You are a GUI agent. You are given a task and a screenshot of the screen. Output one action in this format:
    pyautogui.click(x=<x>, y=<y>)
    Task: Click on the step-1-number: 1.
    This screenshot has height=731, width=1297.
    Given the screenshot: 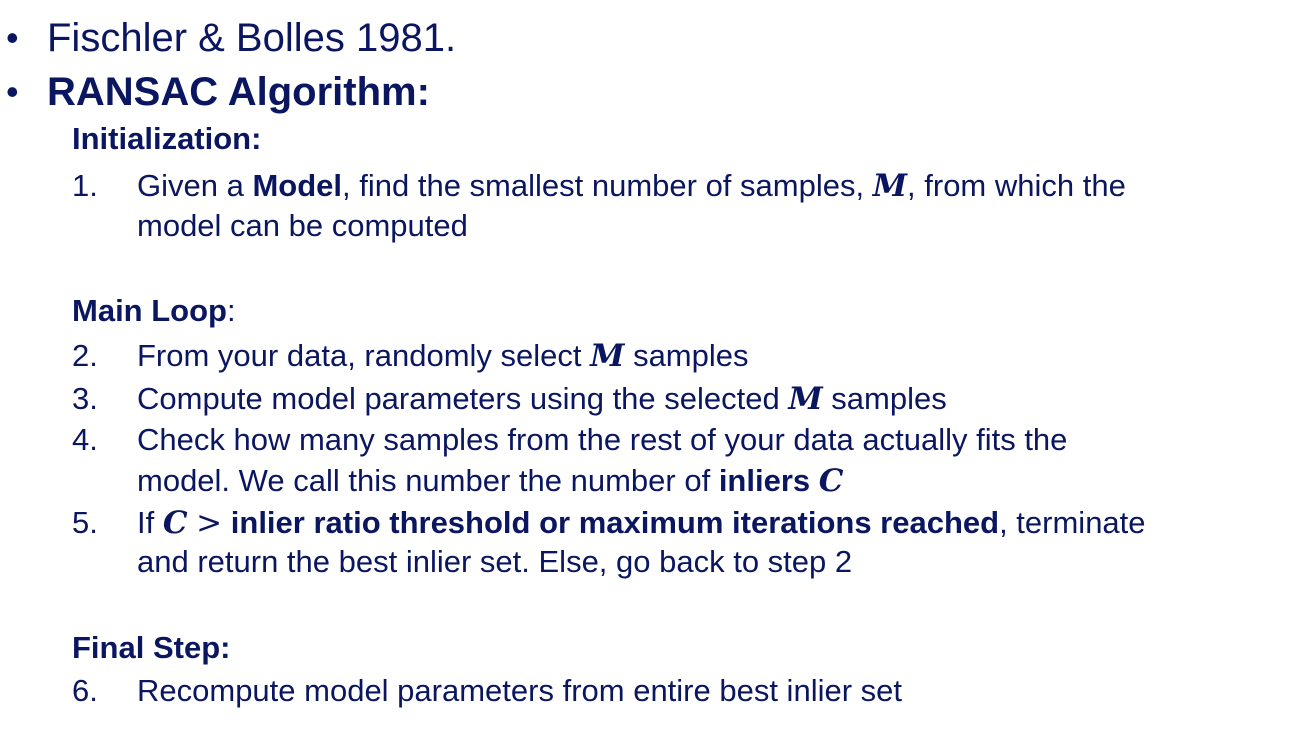 What is the action you would take?
    pyautogui.click(x=85, y=185)
    